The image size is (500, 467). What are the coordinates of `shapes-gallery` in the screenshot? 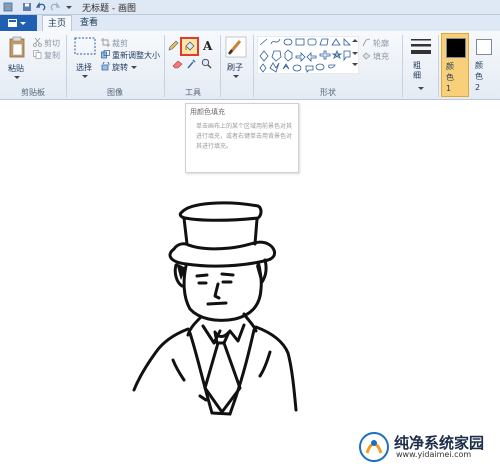 It's located at (308, 55).